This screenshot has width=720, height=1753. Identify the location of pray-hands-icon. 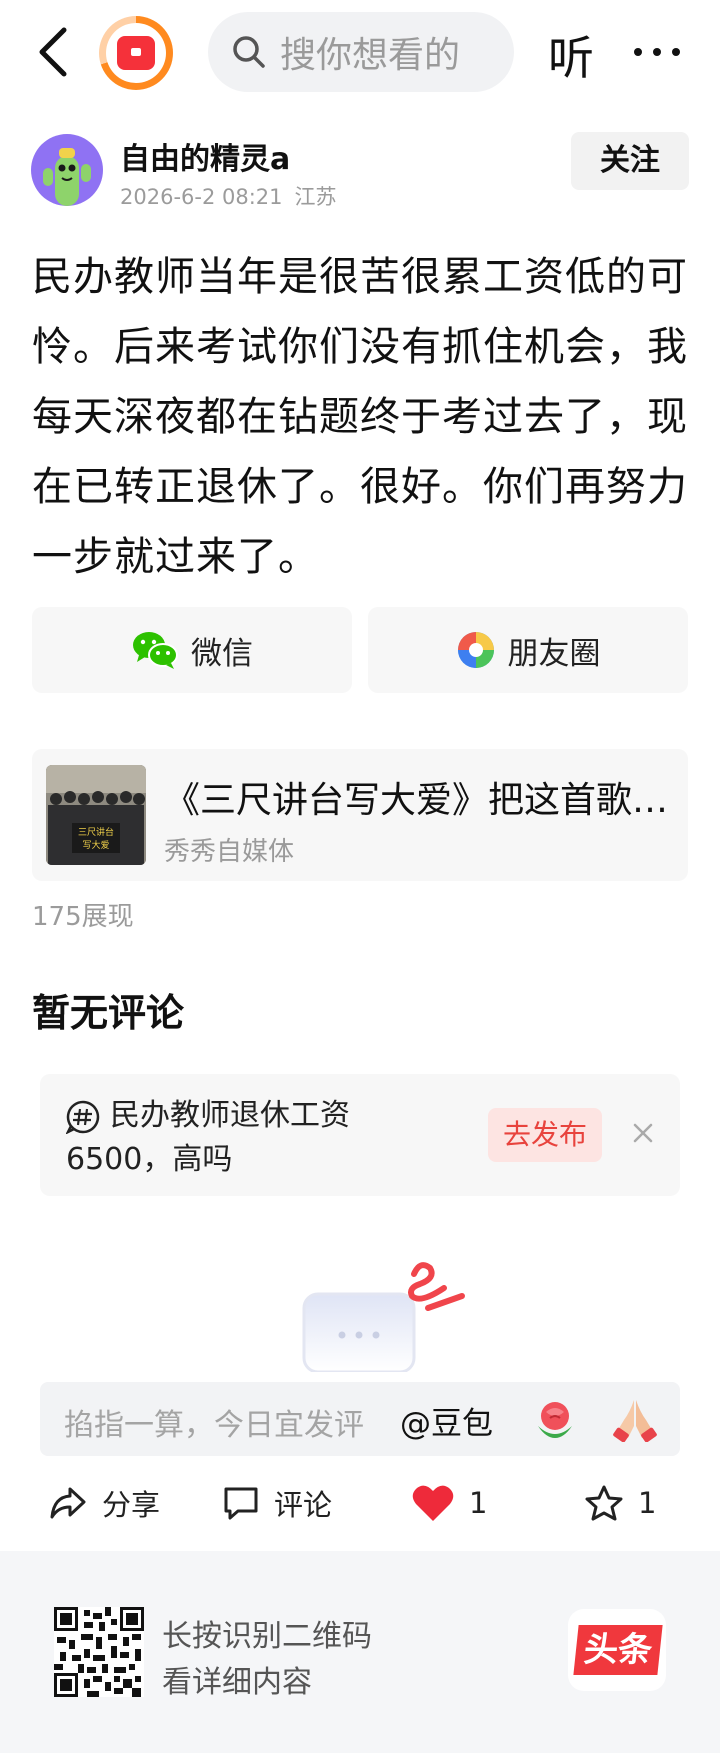
(635, 1419).